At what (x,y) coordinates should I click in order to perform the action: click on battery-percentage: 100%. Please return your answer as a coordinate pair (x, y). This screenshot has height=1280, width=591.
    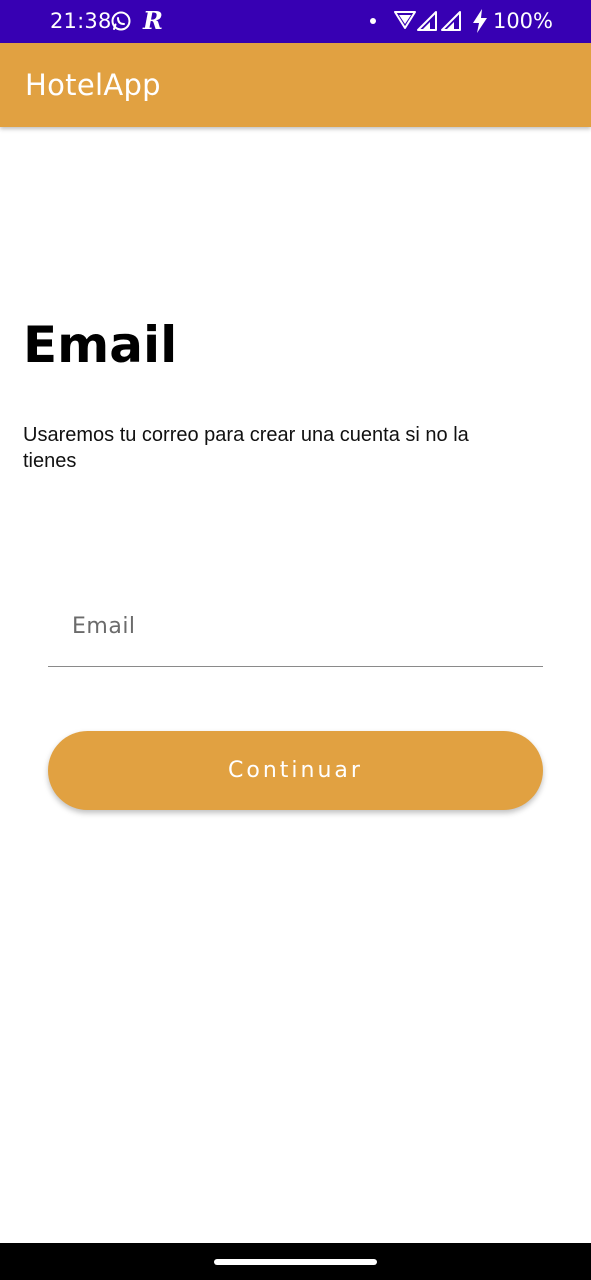
    Looking at the image, I should click on (522, 21).